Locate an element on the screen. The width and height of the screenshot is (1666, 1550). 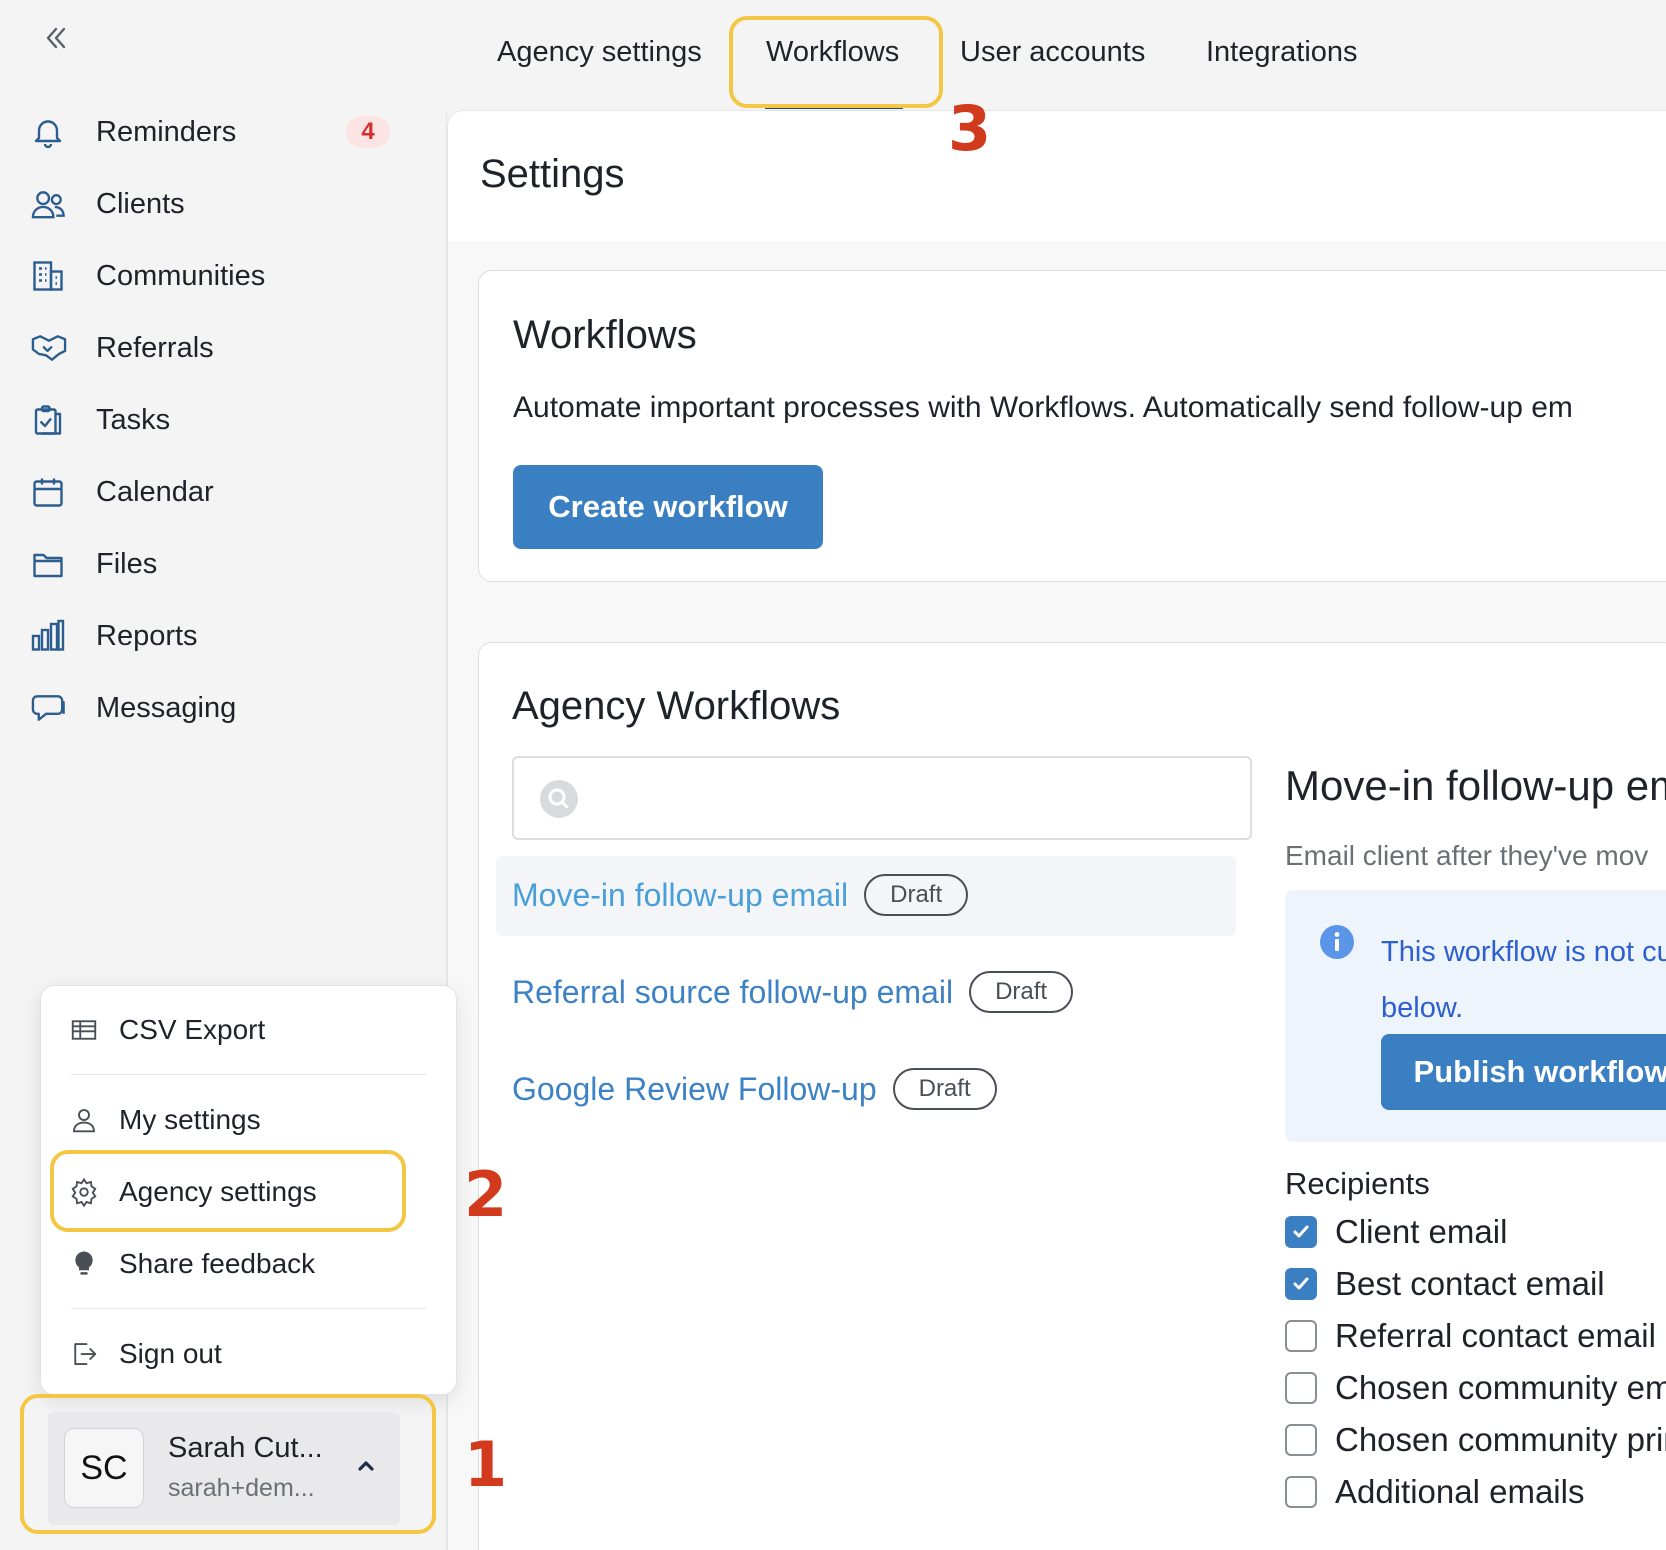
recipient-label: Additional emails is located at coordinates (1460, 1491).